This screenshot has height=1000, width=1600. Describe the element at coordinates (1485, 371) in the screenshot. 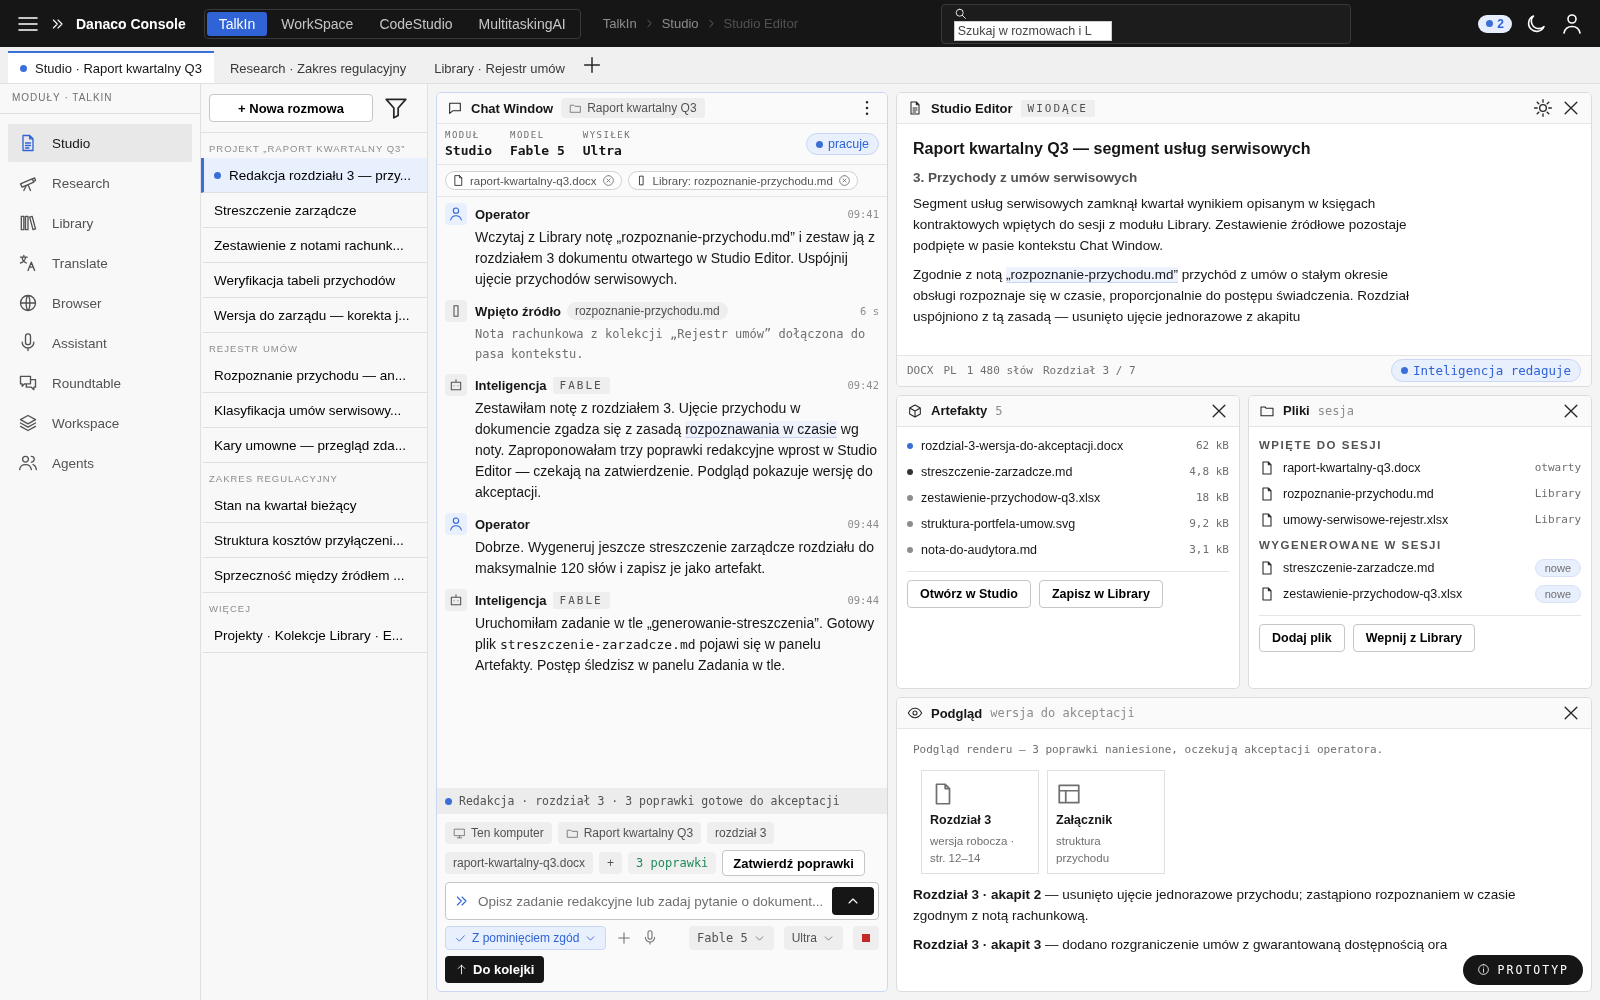

I see `status-pill: Inteligencja redaguje` at that location.